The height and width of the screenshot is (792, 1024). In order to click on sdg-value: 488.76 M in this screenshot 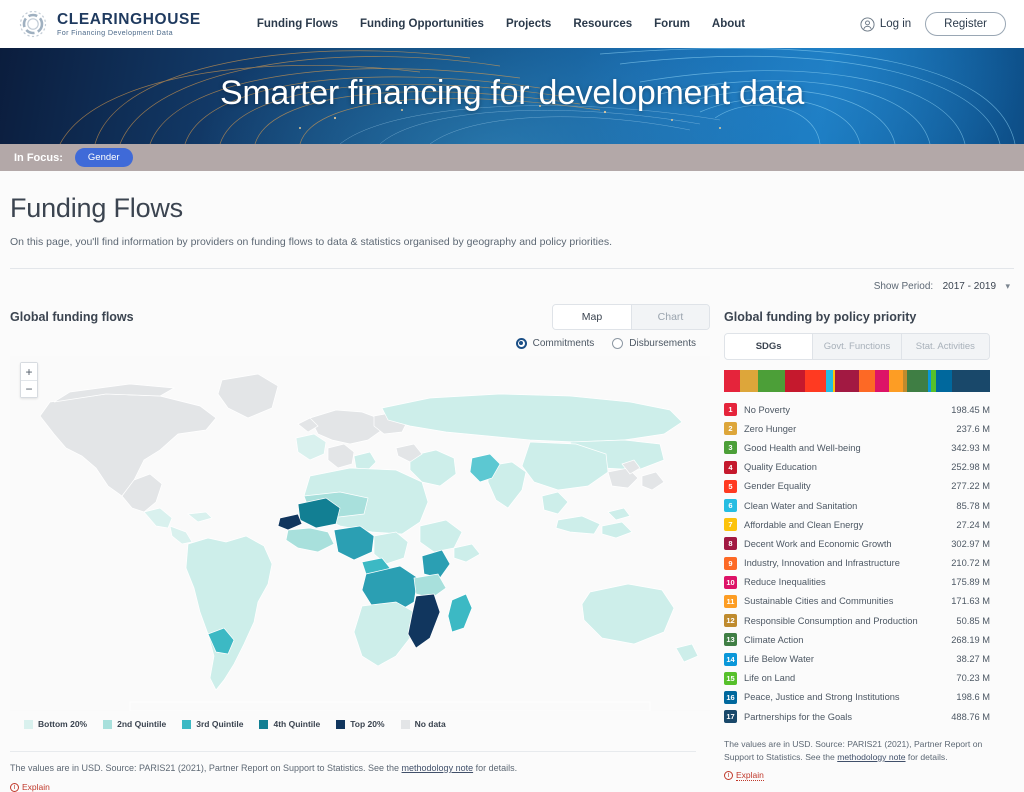, I will do `click(970, 716)`.